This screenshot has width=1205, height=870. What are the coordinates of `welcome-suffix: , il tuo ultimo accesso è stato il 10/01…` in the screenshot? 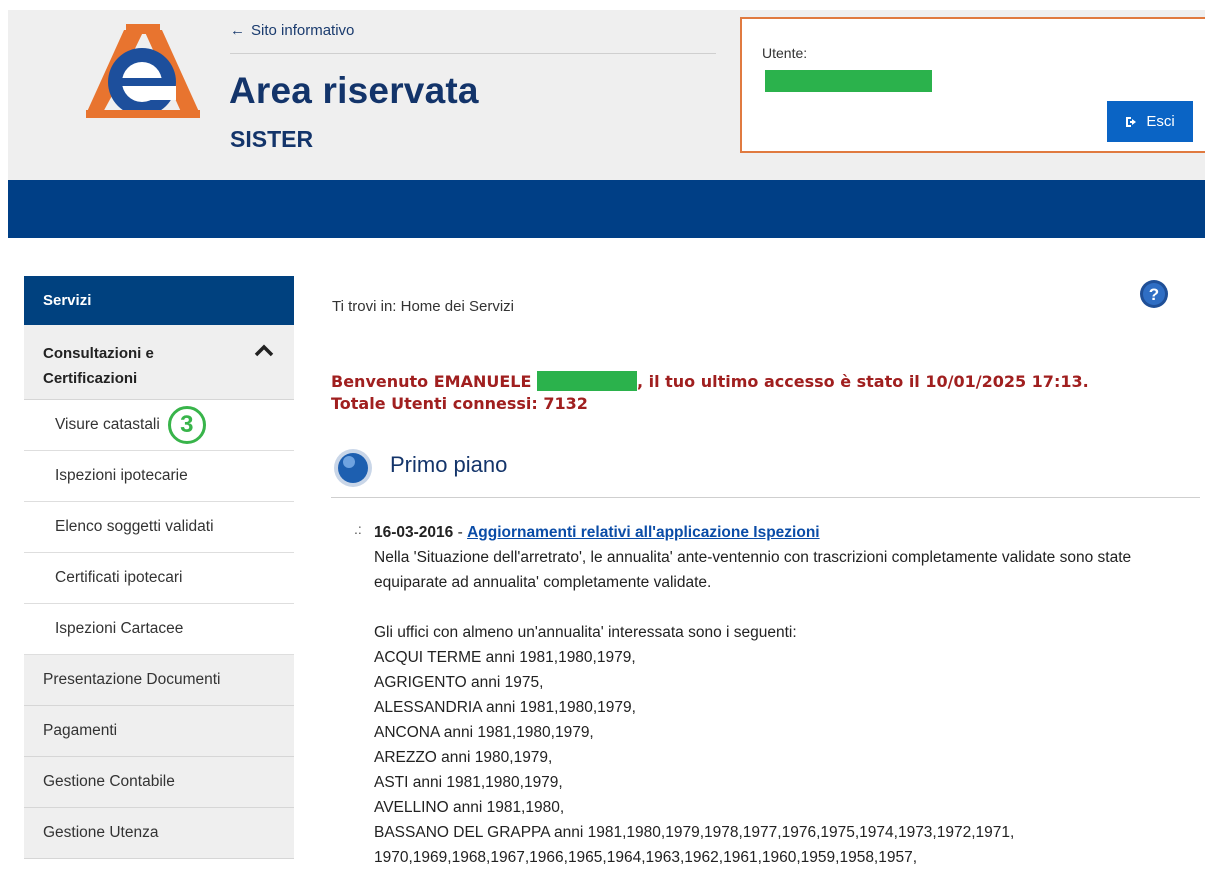 It's located at (862, 381).